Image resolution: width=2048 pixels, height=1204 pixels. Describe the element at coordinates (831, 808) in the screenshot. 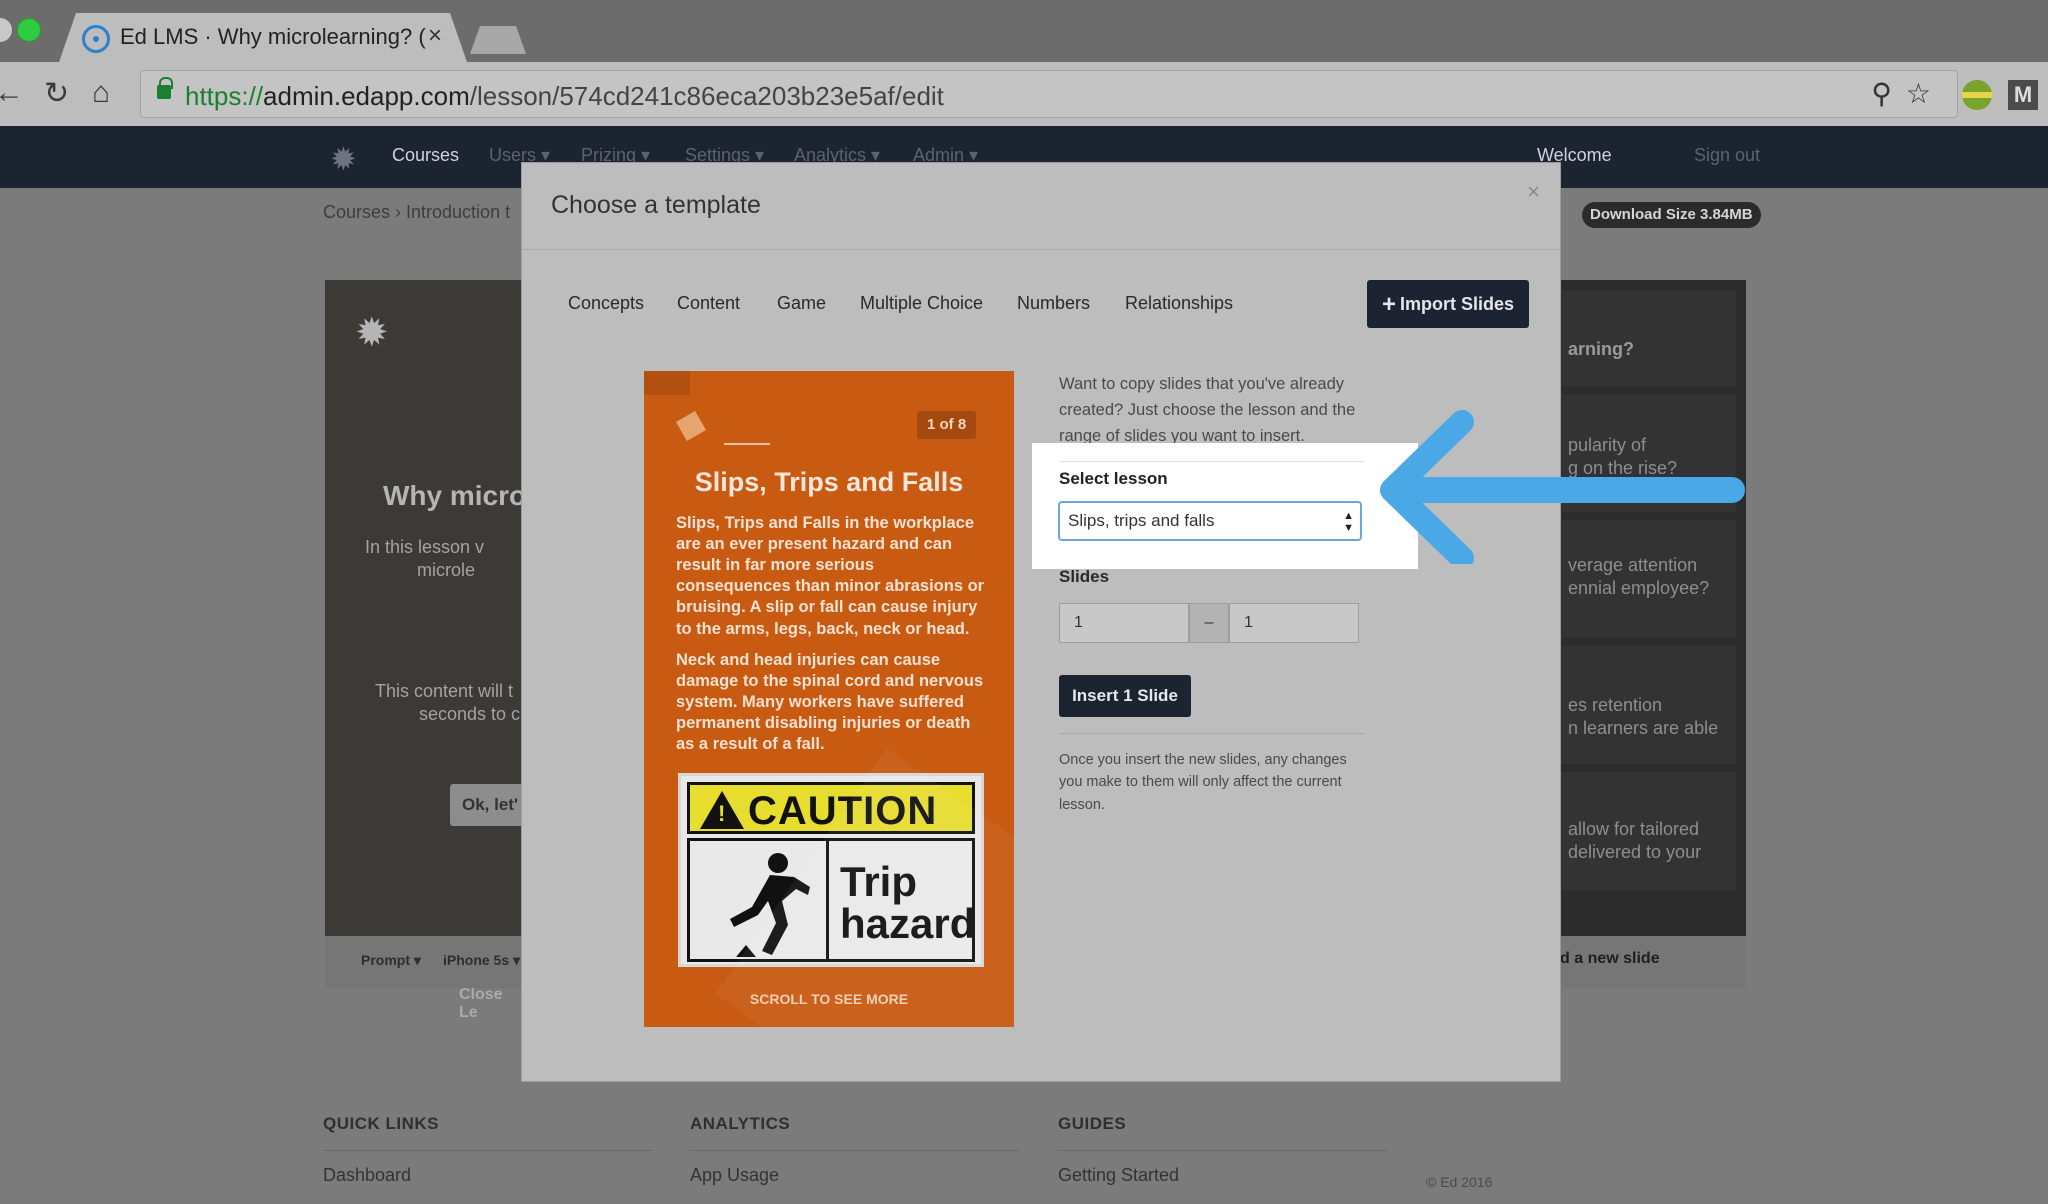

I see `caution-header: CAUTION` at that location.